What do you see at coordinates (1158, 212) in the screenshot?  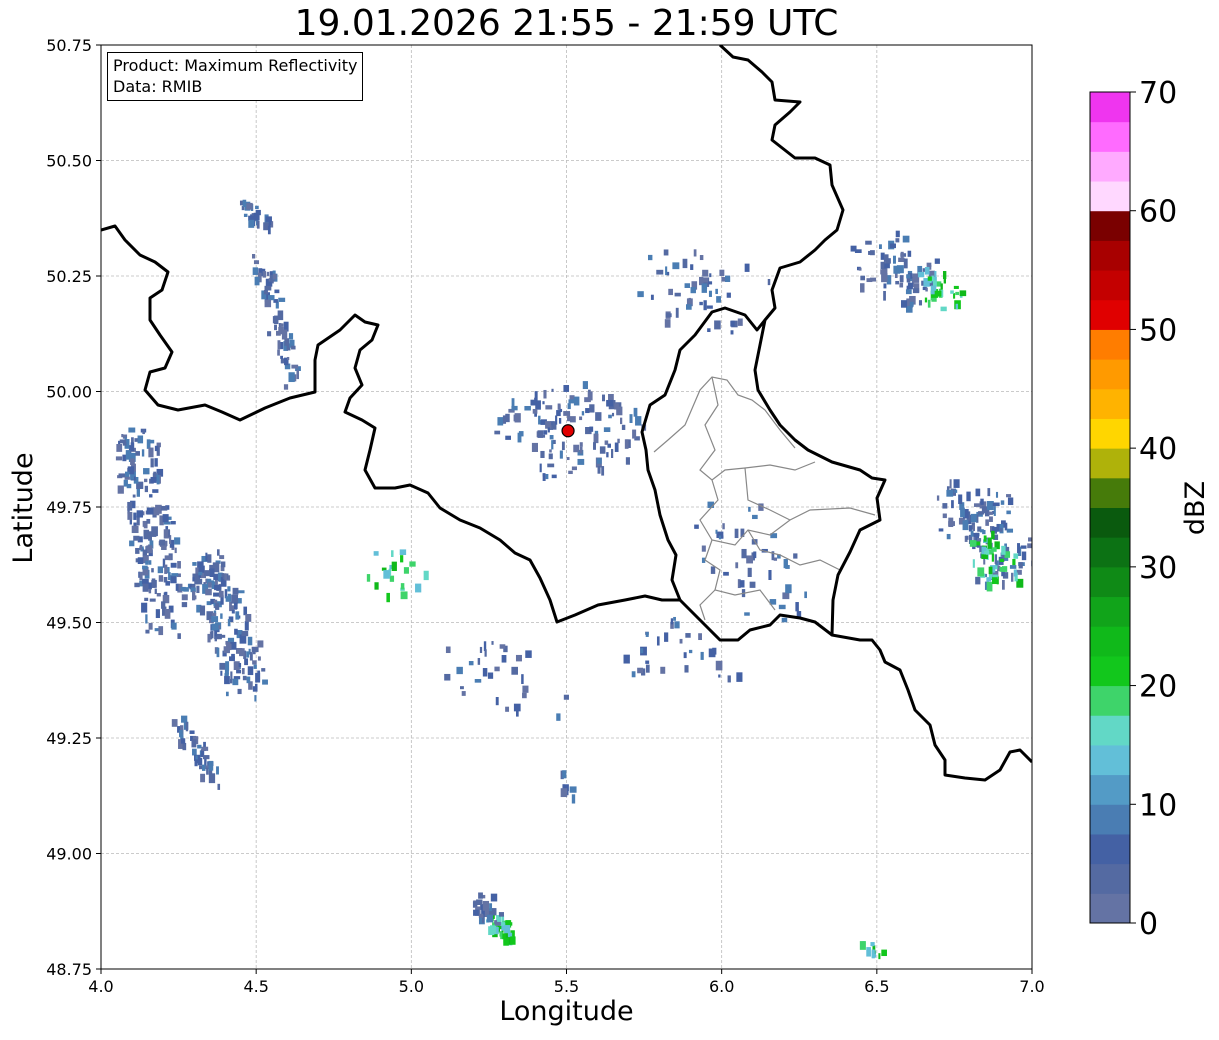 I see `colorbar-tick-label: 60` at bounding box center [1158, 212].